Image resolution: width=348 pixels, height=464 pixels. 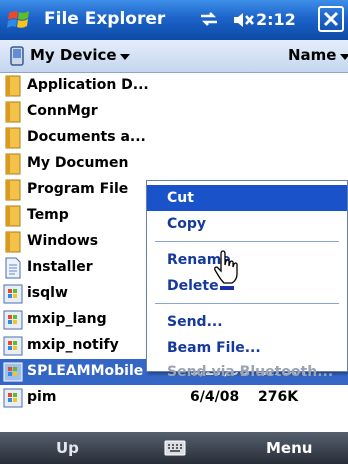 I want to click on file-name: isqlw, so click(x=47, y=293).